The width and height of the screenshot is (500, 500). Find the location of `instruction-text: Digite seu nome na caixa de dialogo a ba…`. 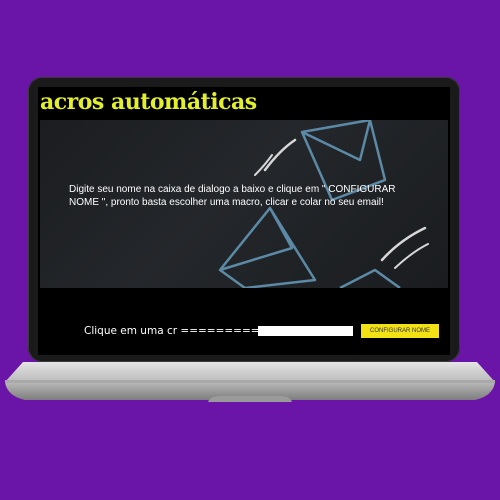

instruction-text: Digite seu nome na caixa de dialogo a ba… is located at coordinates (232, 196).